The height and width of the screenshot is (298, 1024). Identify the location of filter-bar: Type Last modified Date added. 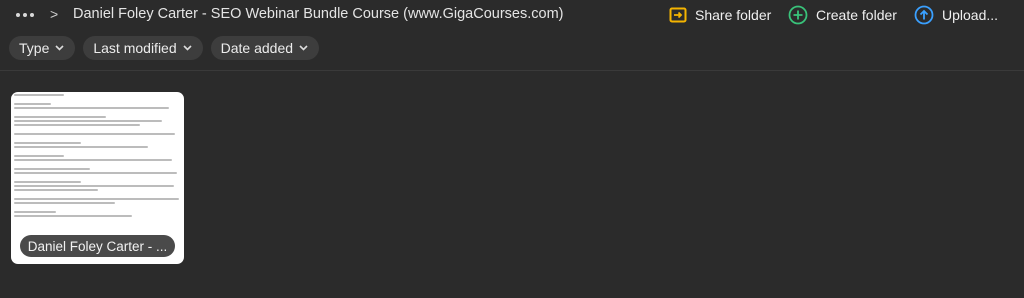
(164, 48).